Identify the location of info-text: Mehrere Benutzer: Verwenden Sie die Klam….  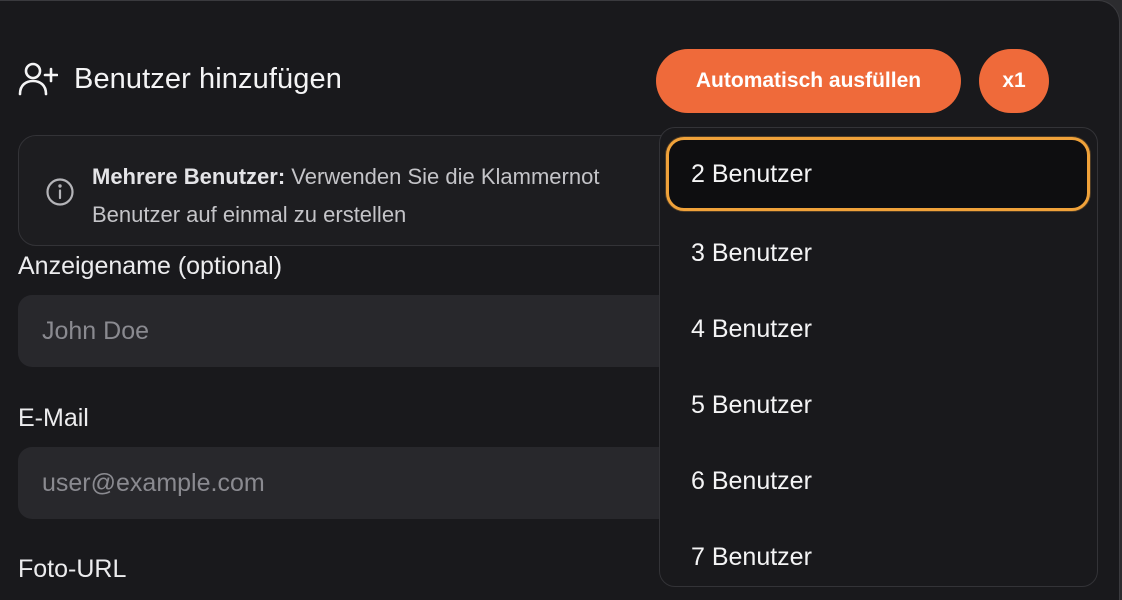
(422, 196).